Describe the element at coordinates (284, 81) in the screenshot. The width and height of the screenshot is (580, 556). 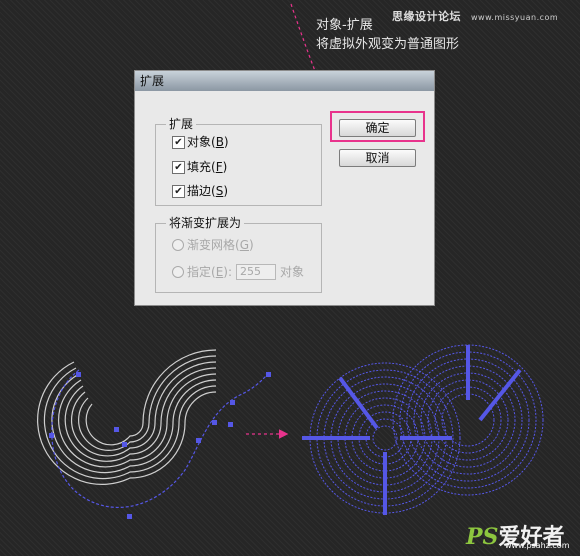
I see `dialog-titlebar: 扩展` at that location.